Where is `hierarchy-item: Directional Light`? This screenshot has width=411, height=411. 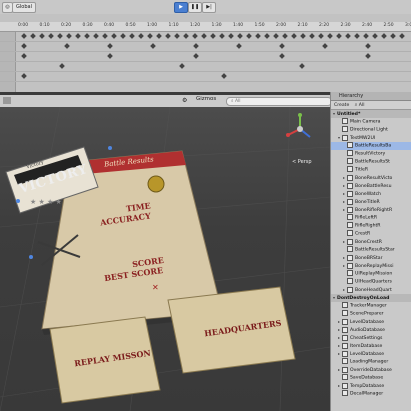 hierarchy-item: Directional Light is located at coordinates (371, 130).